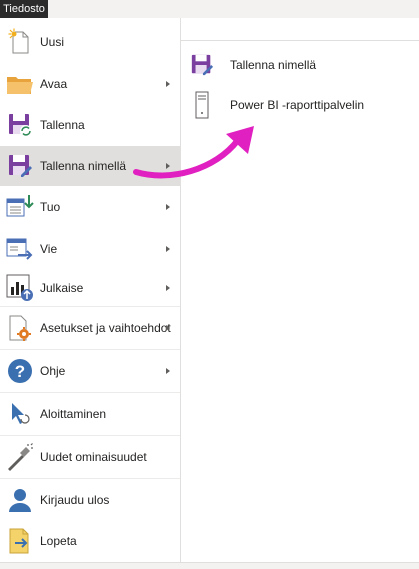 This screenshot has height=569, width=419. What do you see at coordinates (83, 166) in the screenshot?
I see `menu-item-label: Tallenna nimellä` at bounding box center [83, 166].